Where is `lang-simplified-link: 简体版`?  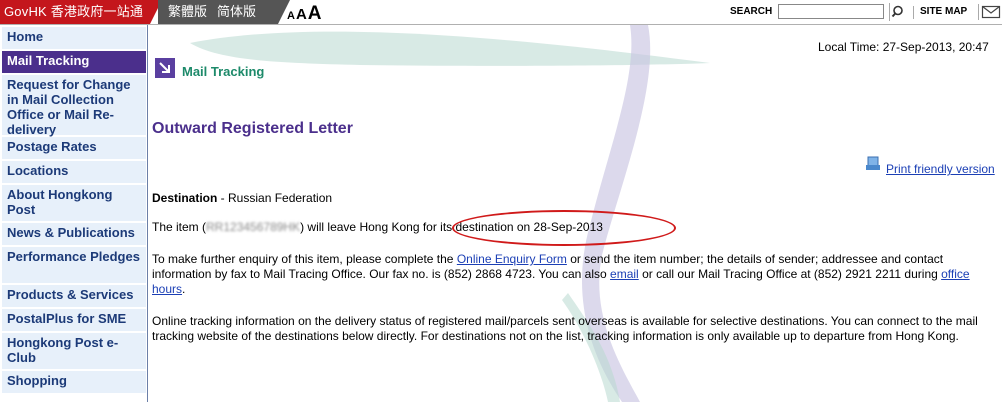
lang-simplified-link: 简体版 is located at coordinates (236, 11).